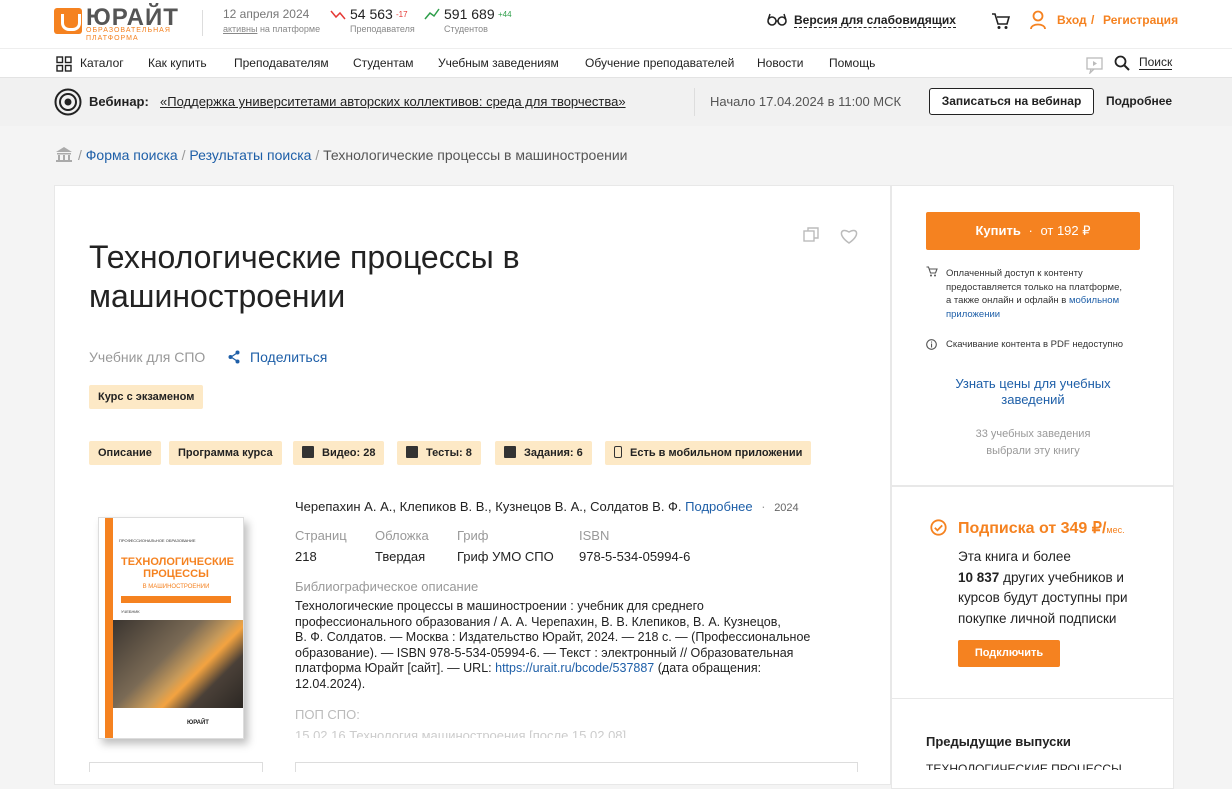 This screenshot has width=1232, height=789. I want to click on video-chat-icon, so click(1095, 65).